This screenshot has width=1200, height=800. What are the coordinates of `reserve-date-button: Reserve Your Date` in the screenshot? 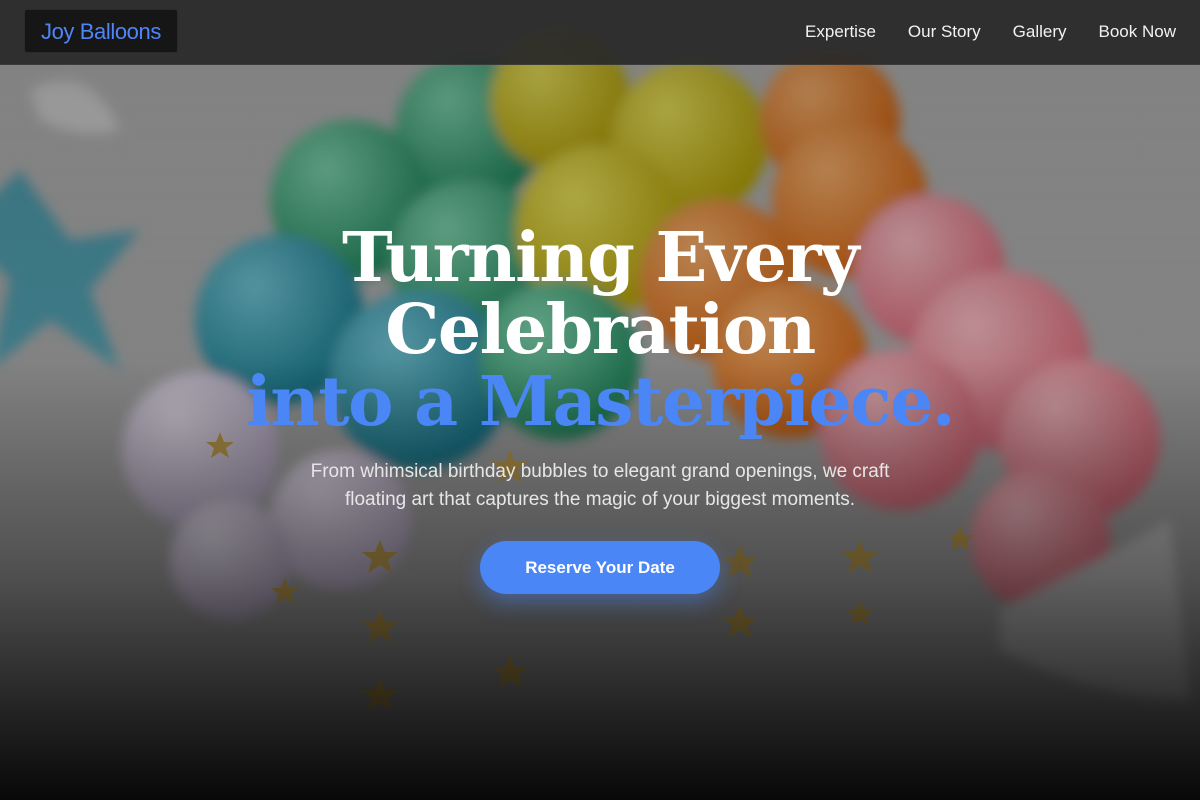 It's located at (600, 567).